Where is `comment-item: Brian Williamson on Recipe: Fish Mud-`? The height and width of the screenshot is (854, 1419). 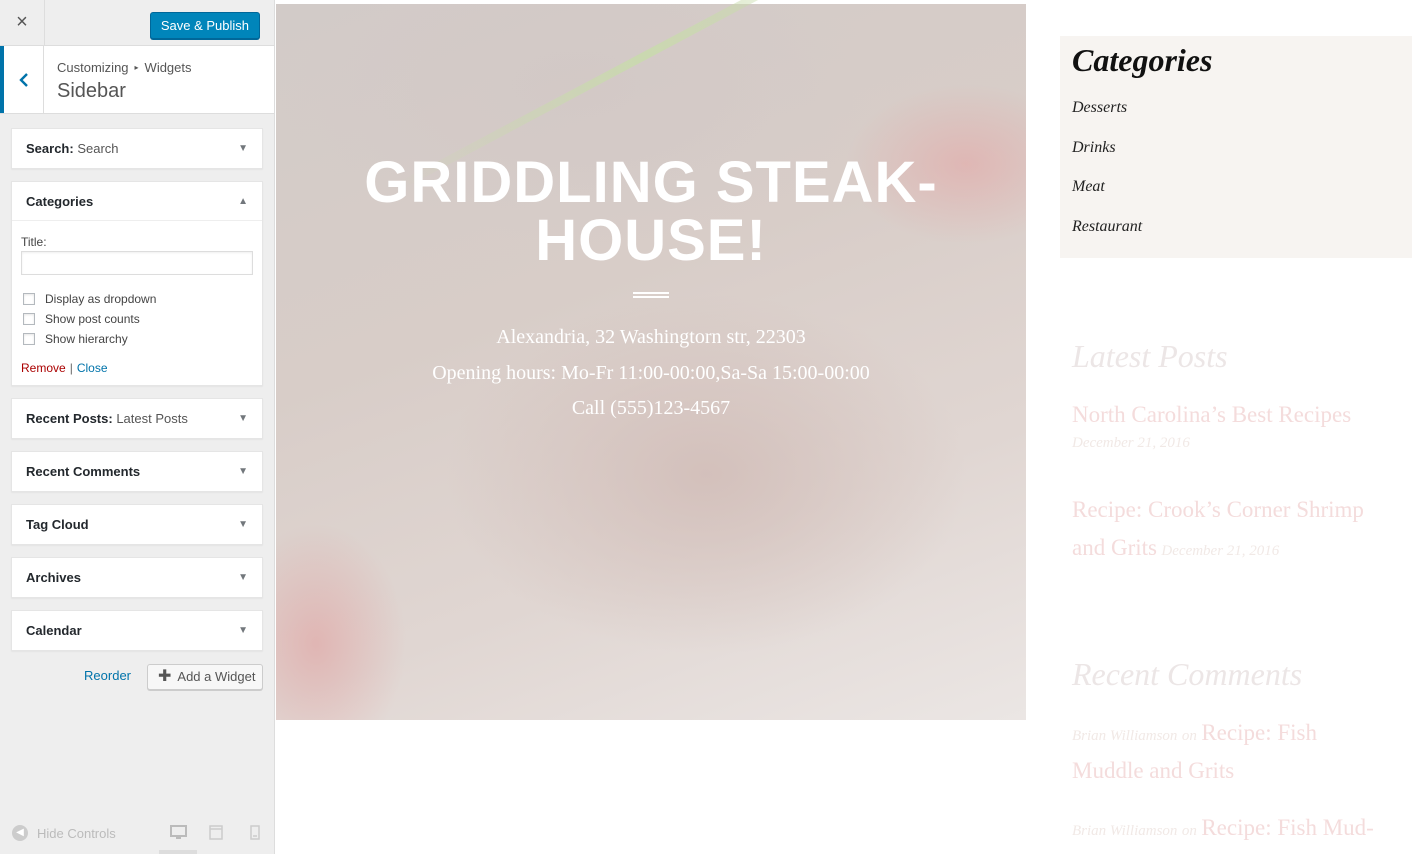
comment-item: Brian Williamson on Recipe: Fish Mud- is located at coordinates (1232, 828).